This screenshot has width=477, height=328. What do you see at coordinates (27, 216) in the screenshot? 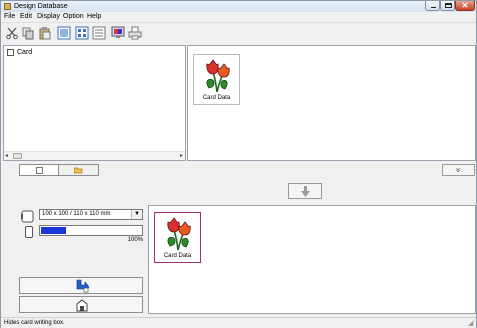
I see `card-size-icon` at bounding box center [27, 216].